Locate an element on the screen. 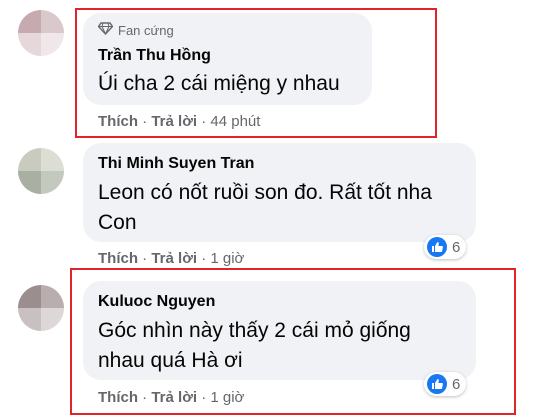  thumbs-up-icon is located at coordinates (437, 247).